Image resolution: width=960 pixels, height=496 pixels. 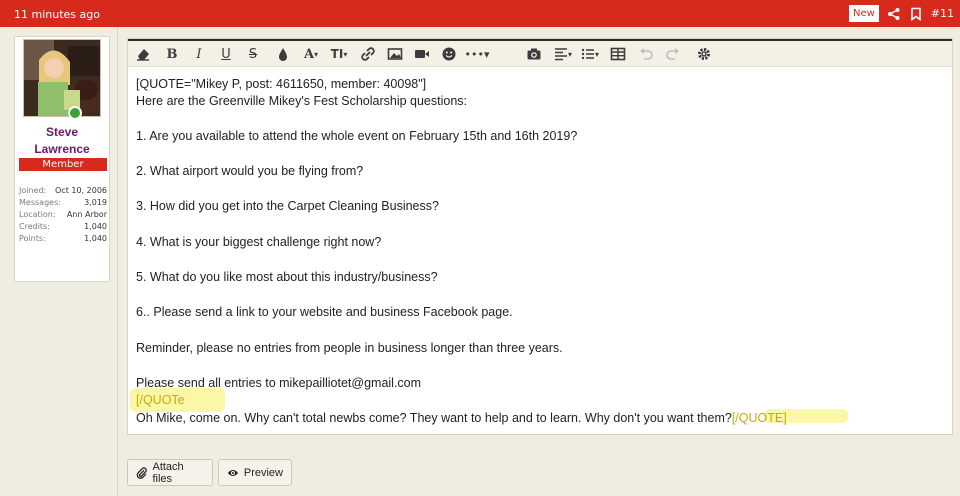 What do you see at coordinates (233, 472) in the screenshot?
I see `eye-icon` at bounding box center [233, 472].